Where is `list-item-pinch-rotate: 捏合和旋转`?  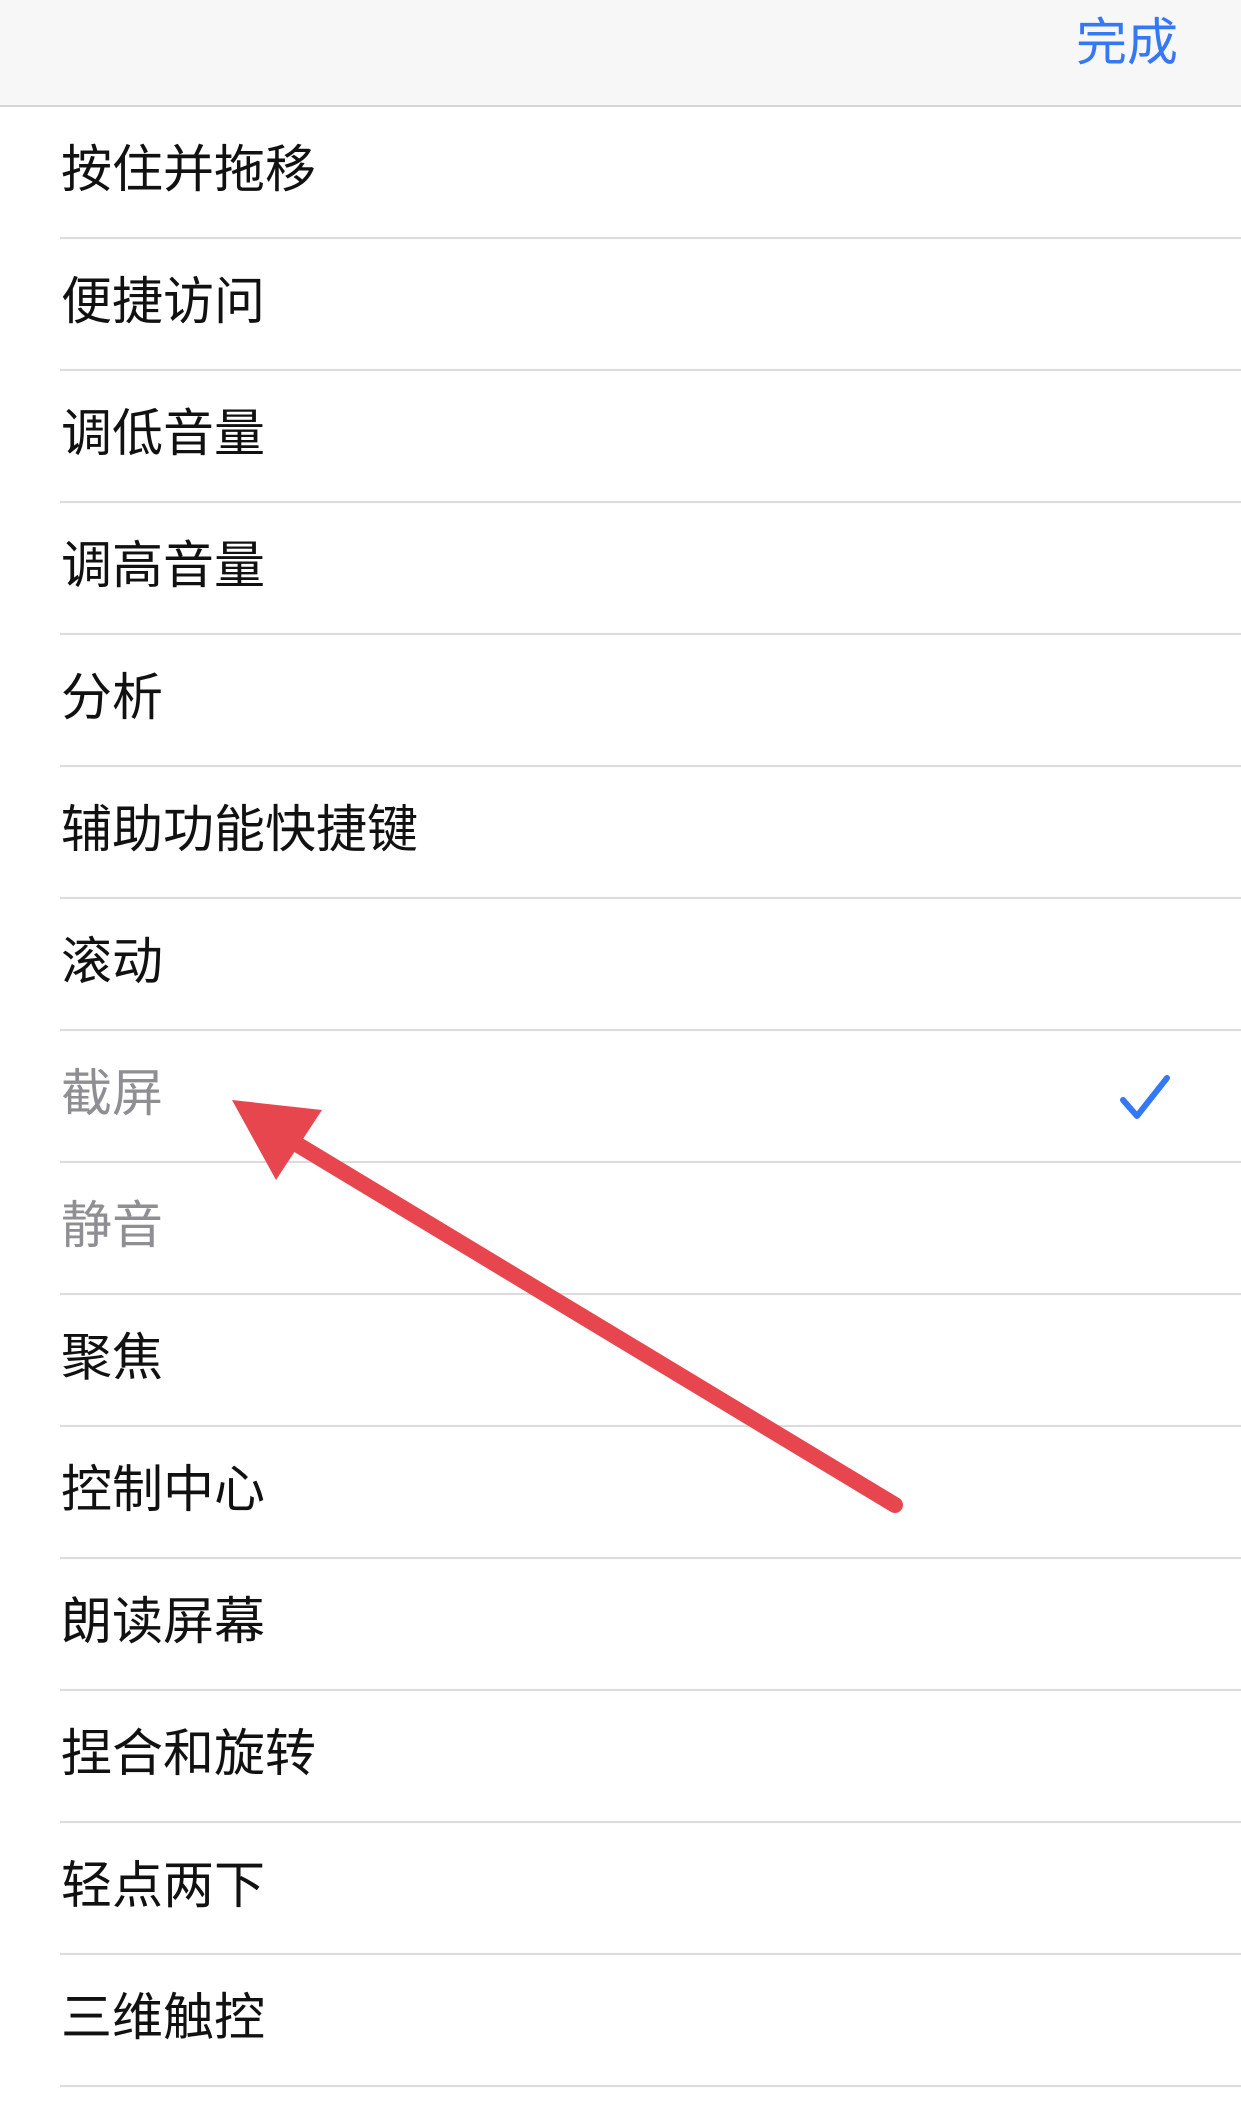 list-item-pinch-rotate: 捏合和旋转 is located at coordinates (620, 1757).